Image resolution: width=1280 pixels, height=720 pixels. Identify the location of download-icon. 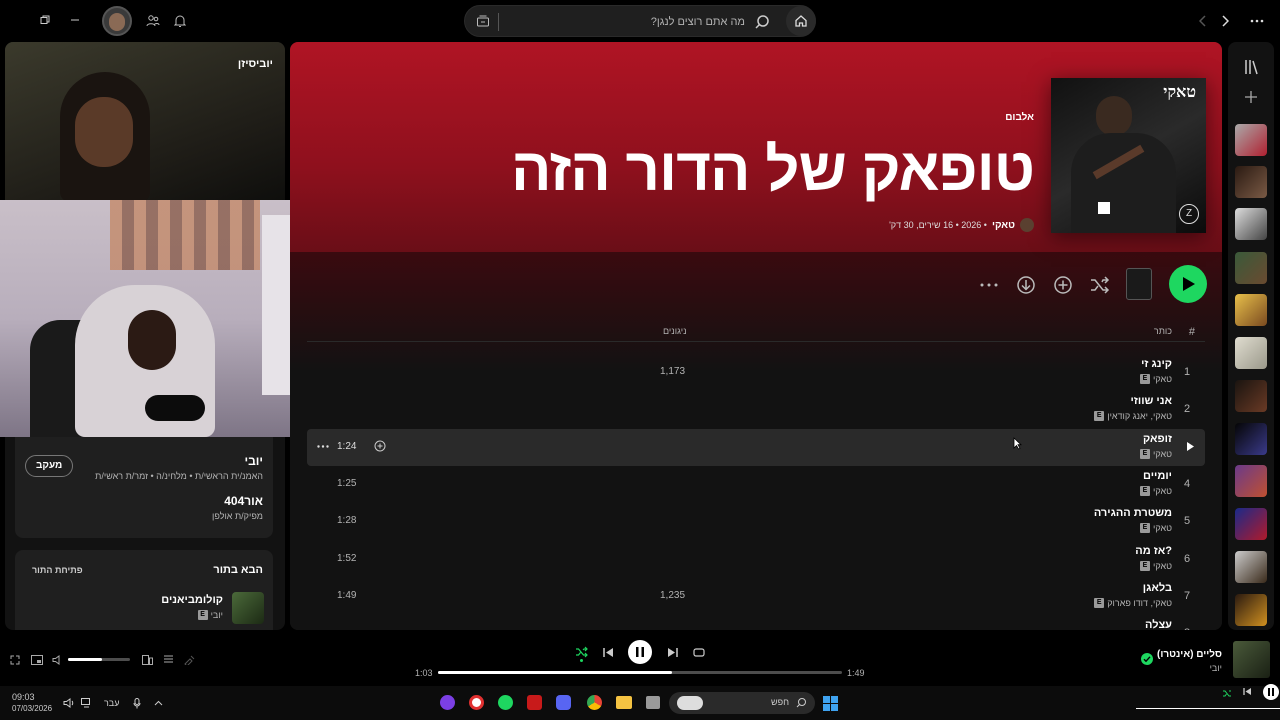
(1026, 285).